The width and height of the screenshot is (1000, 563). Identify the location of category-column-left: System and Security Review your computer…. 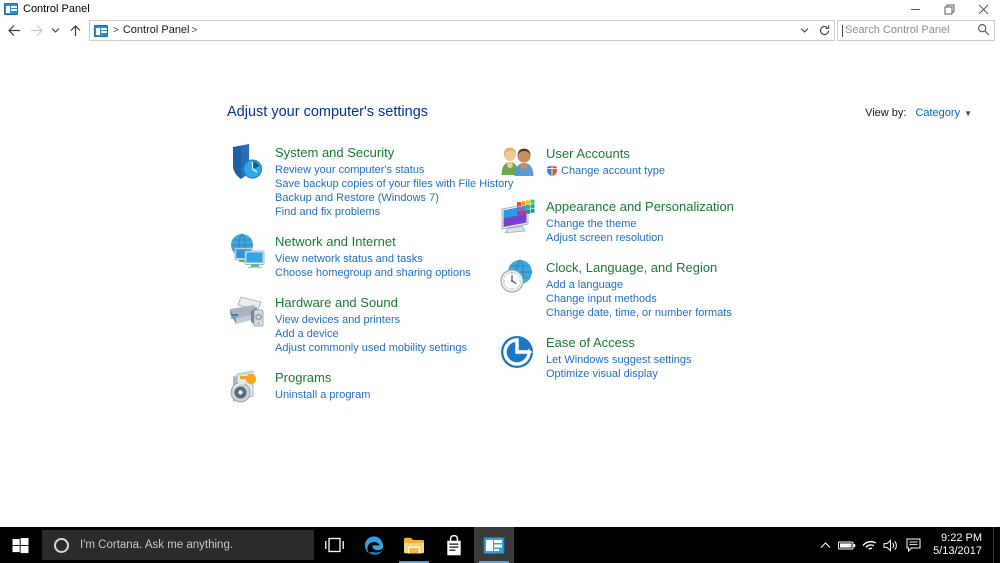
(370, 282).